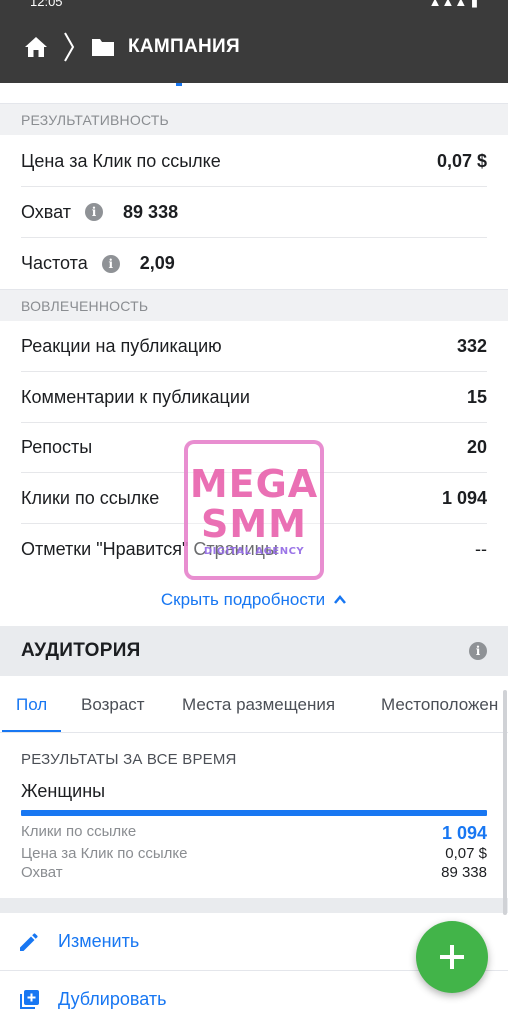 The height and width of the screenshot is (1024, 508). Describe the element at coordinates (254, 212) in the screenshot. I see `metric-row-reach: Охват i 89 338` at that location.